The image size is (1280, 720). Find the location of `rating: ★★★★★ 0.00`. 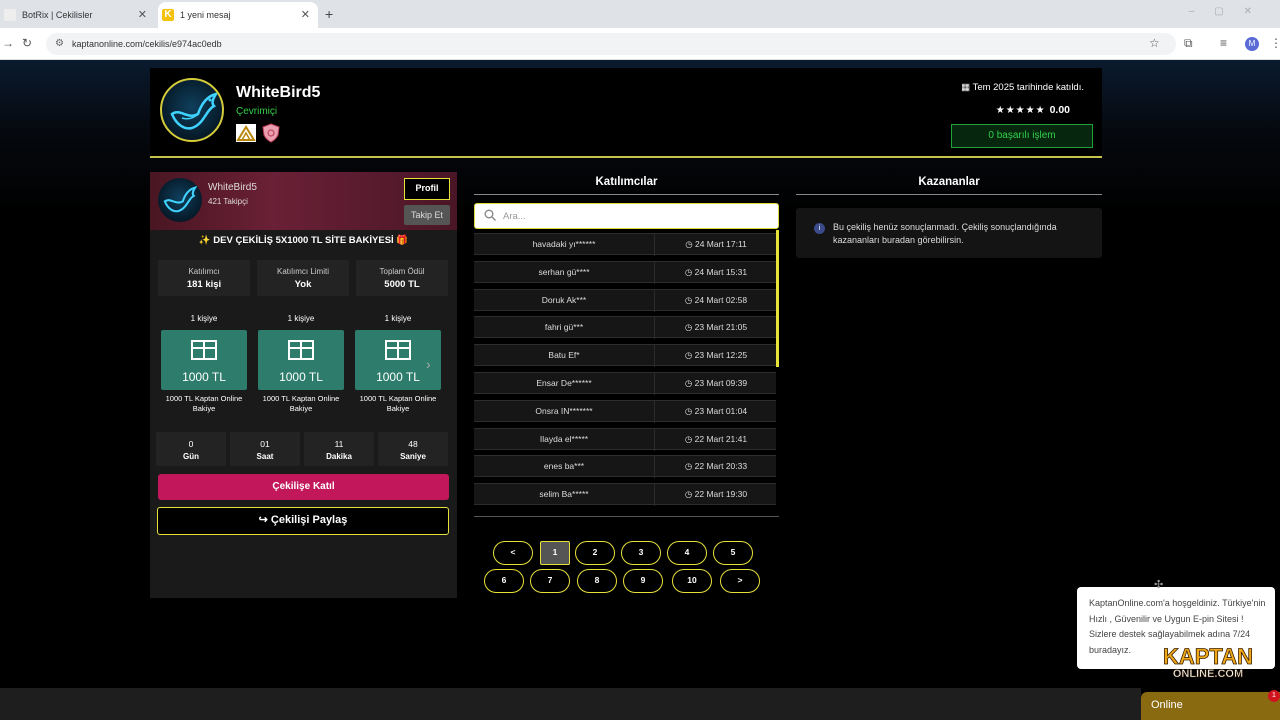

rating: ★★★★★ 0.00 is located at coordinates (1033, 110).